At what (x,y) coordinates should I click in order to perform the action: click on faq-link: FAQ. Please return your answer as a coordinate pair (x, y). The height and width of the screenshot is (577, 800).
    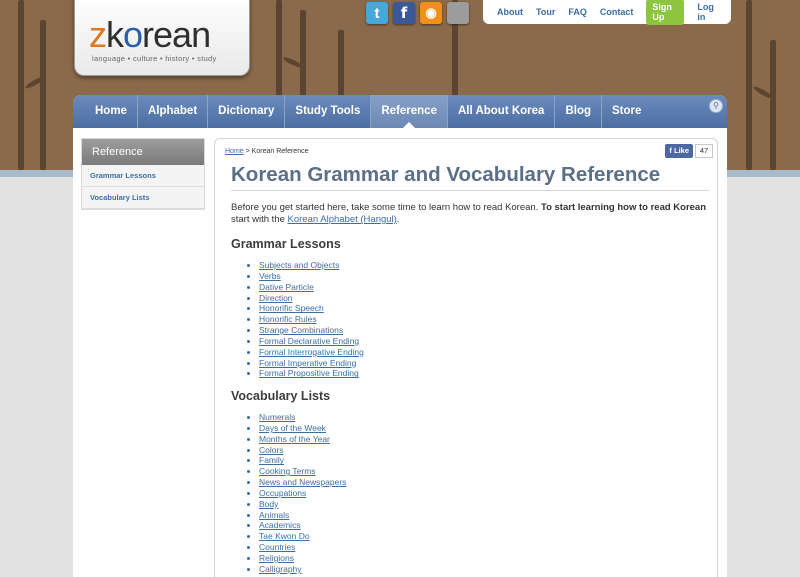
    Looking at the image, I should click on (577, 12).